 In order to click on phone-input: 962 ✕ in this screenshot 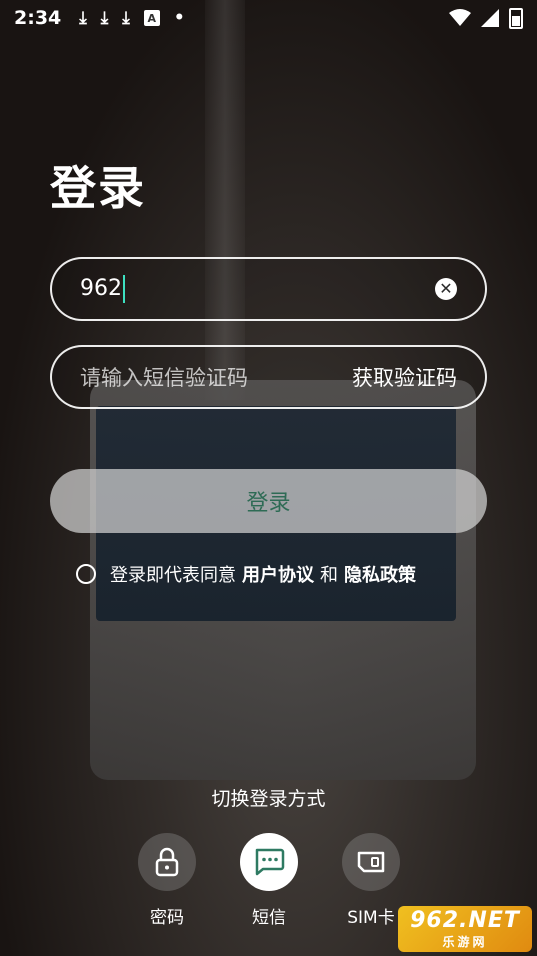, I will do `click(268, 289)`.